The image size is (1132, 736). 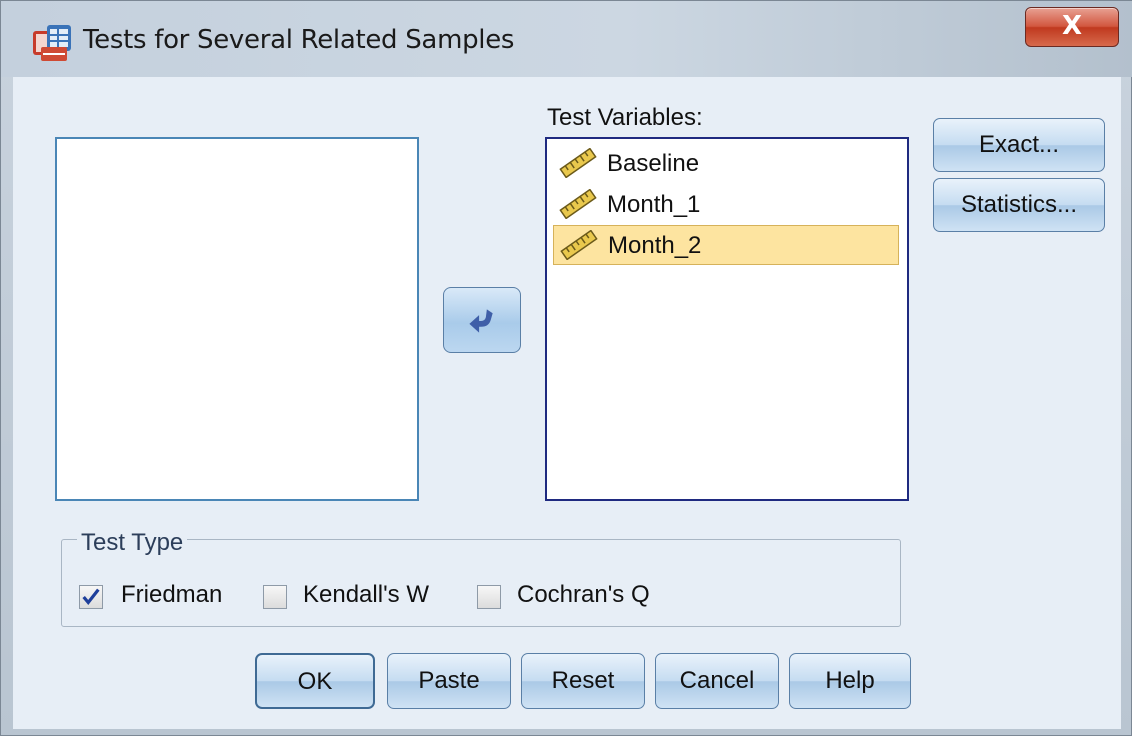 I want to click on reset-button: Reset, so click(x=583, y=681).